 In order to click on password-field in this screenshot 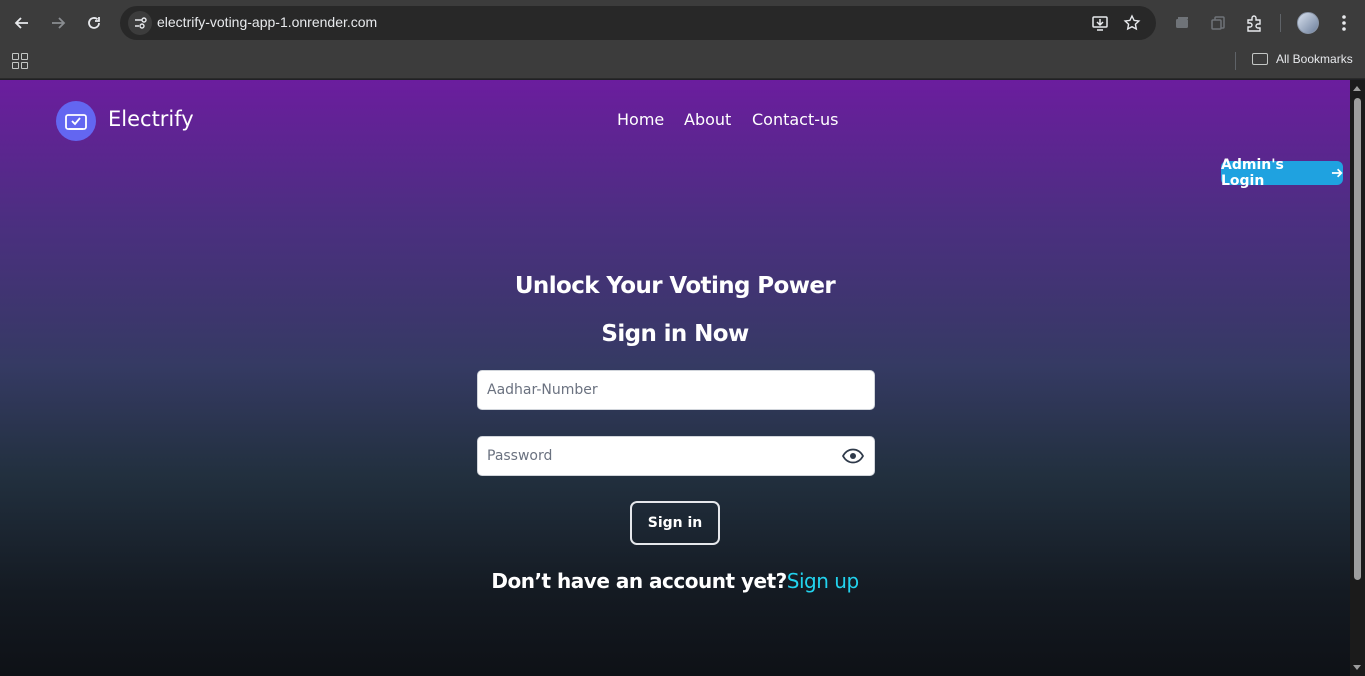, I will do `click(676, 456)`.